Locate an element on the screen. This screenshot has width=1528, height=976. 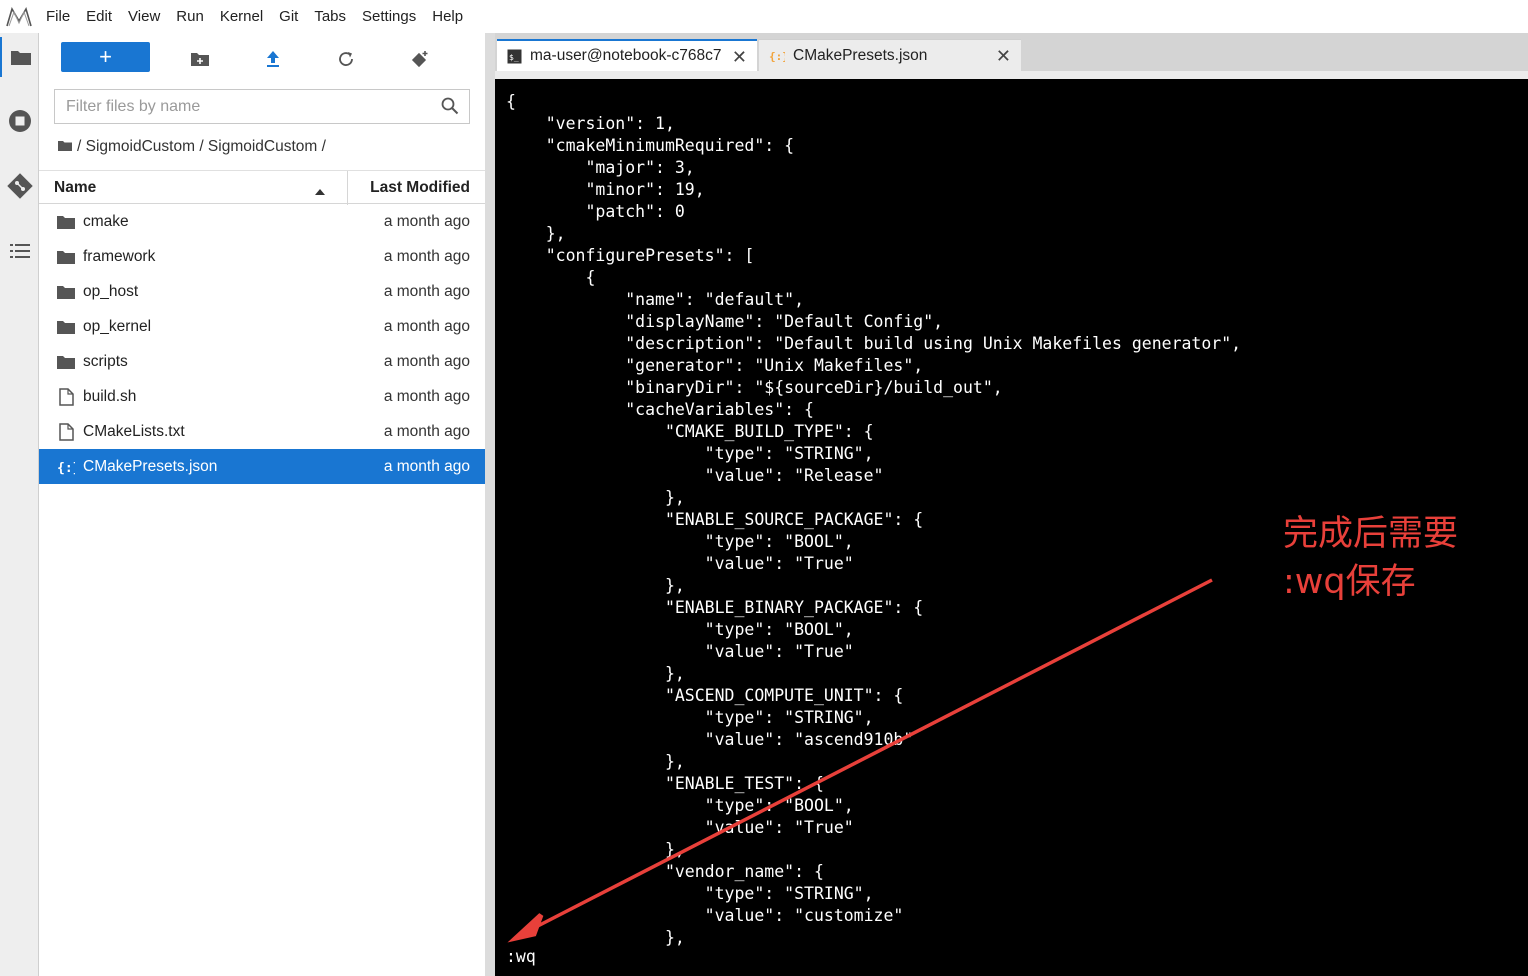
annotation-line: 完成后需要 is located at coordinates (1371, 534).